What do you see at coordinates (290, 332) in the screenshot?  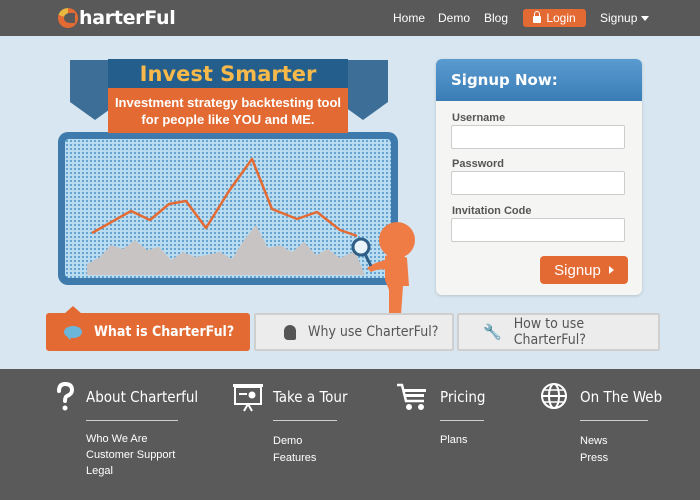 I see `head-profile-icon` at bounding box center [290, 332].